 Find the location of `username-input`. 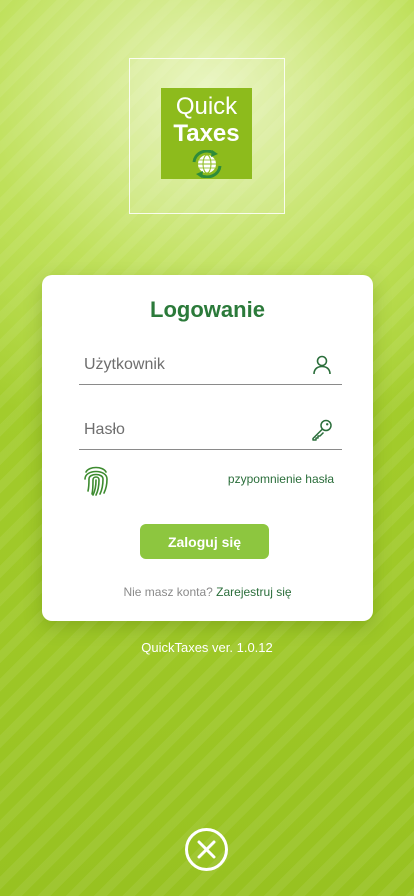

username-input is located at coordinates (194, 365).